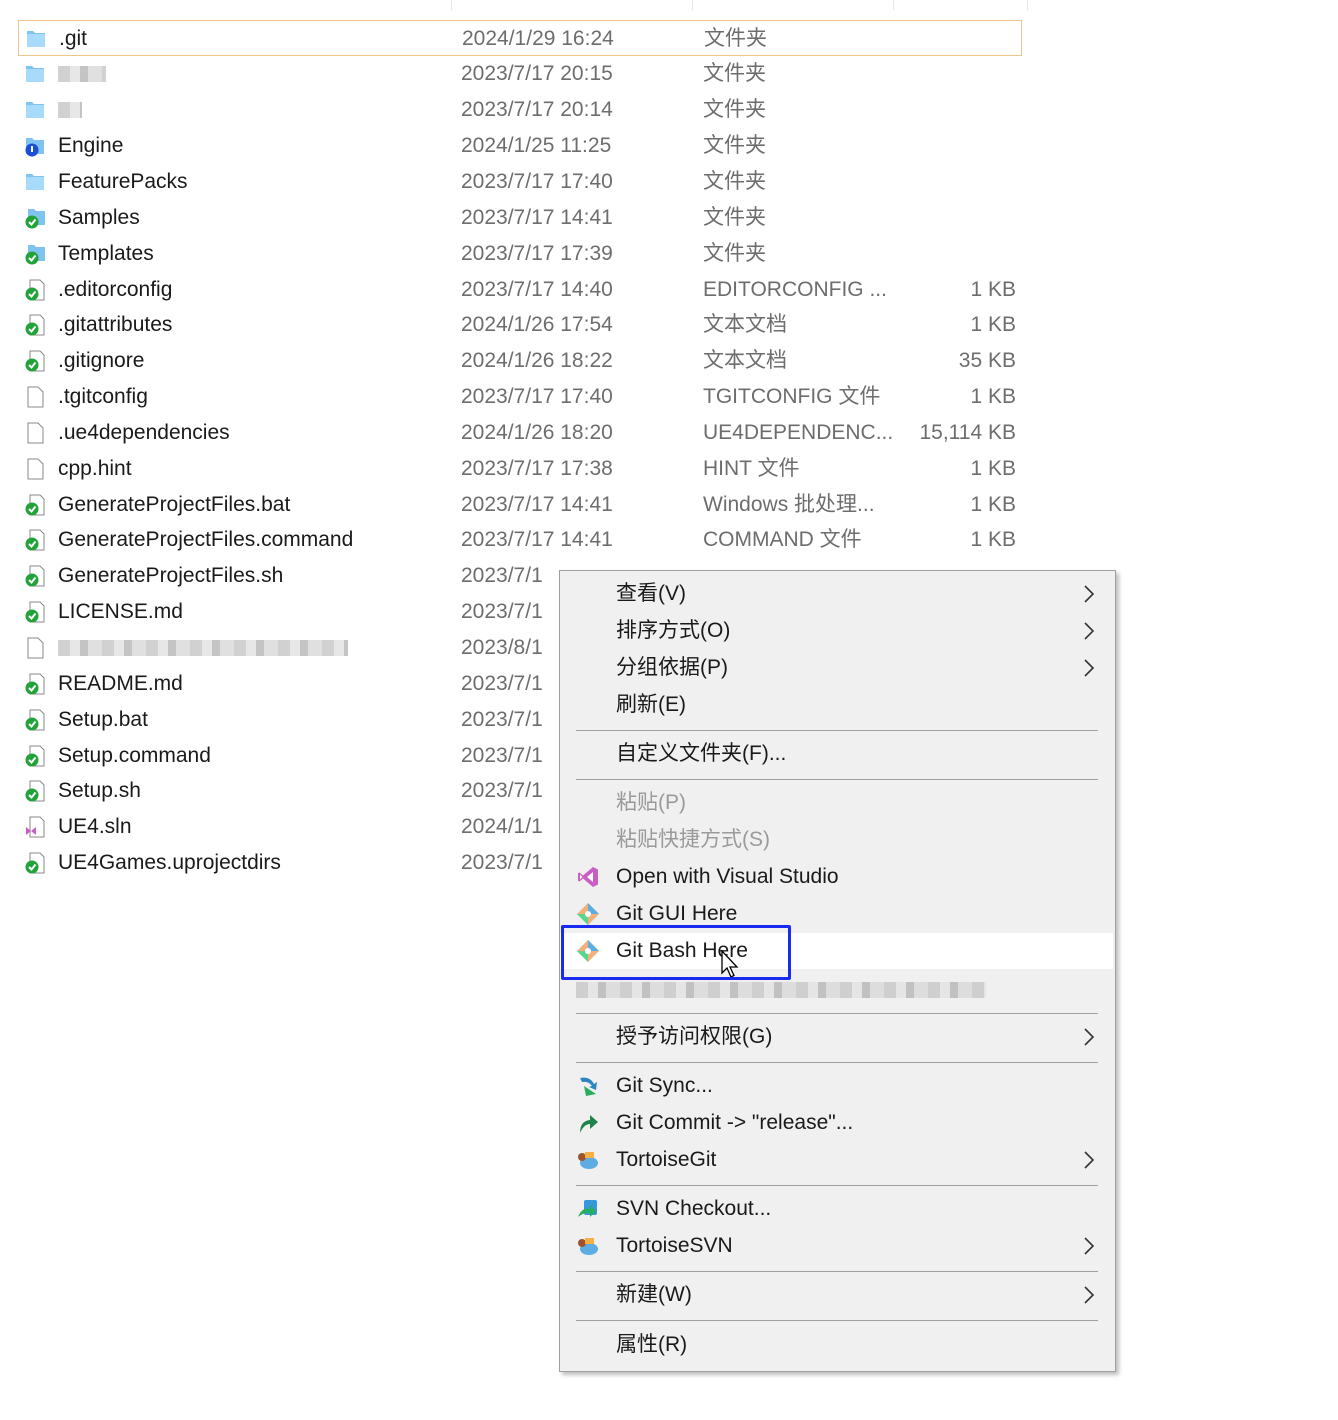 This screenshot has height=1420, width=1338. I want to click on file-row: FeaturePacks 2023/7/17 17:40 文件夹, so click(520, 182).